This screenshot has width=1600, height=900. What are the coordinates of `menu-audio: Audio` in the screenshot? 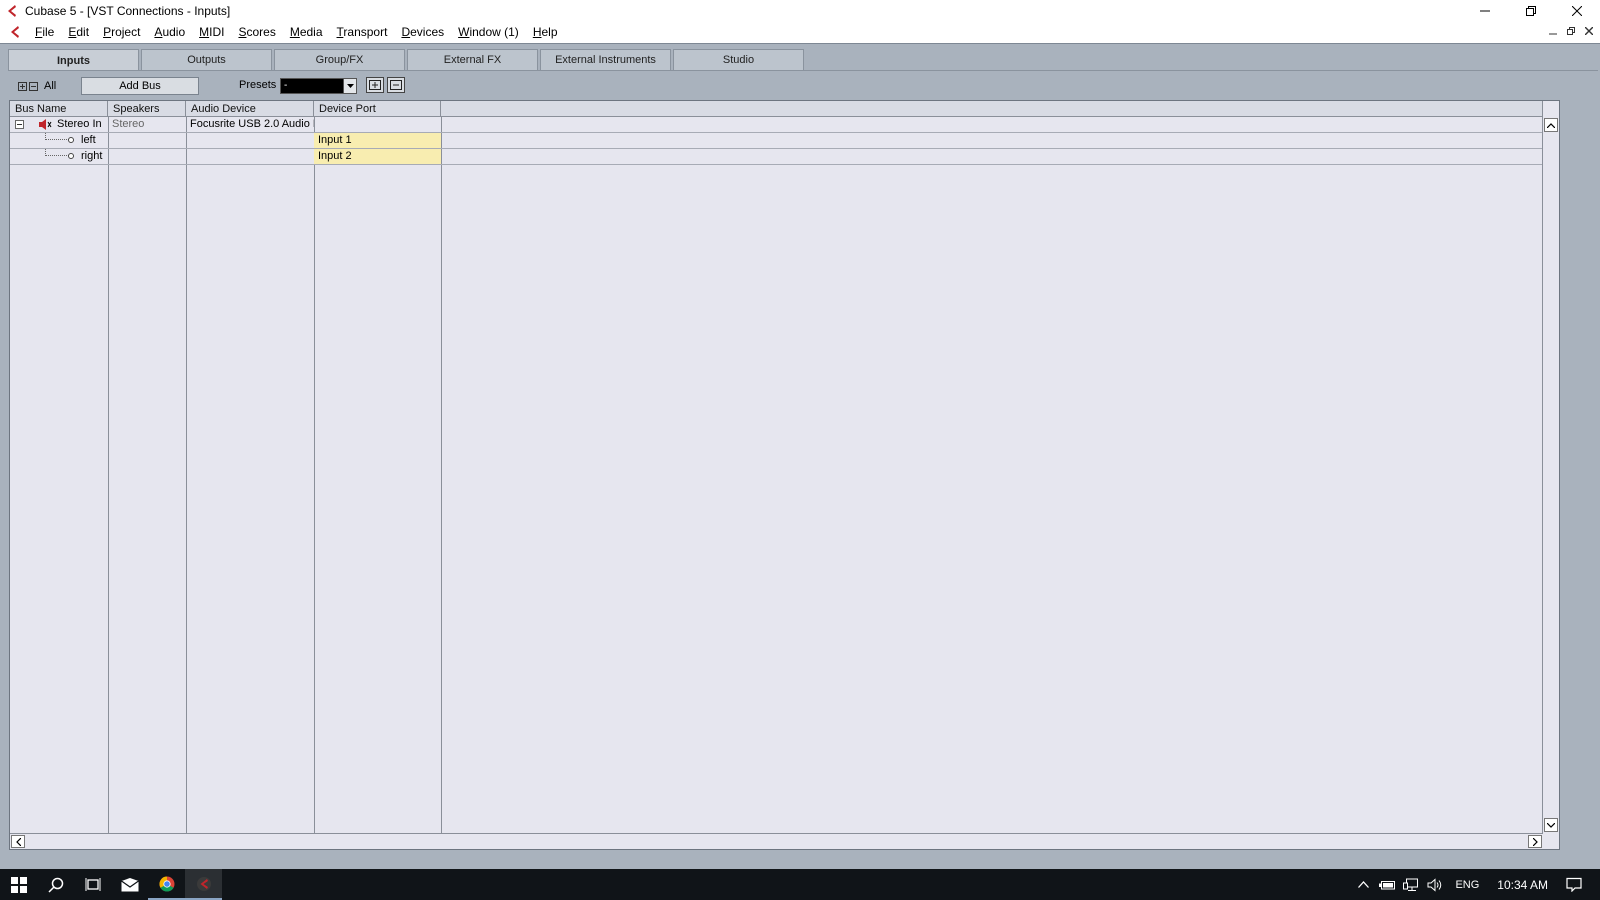 It's located at (169, 32).